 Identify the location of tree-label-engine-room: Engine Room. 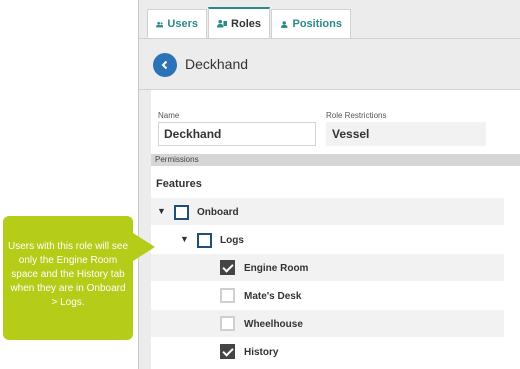
(276, 268).